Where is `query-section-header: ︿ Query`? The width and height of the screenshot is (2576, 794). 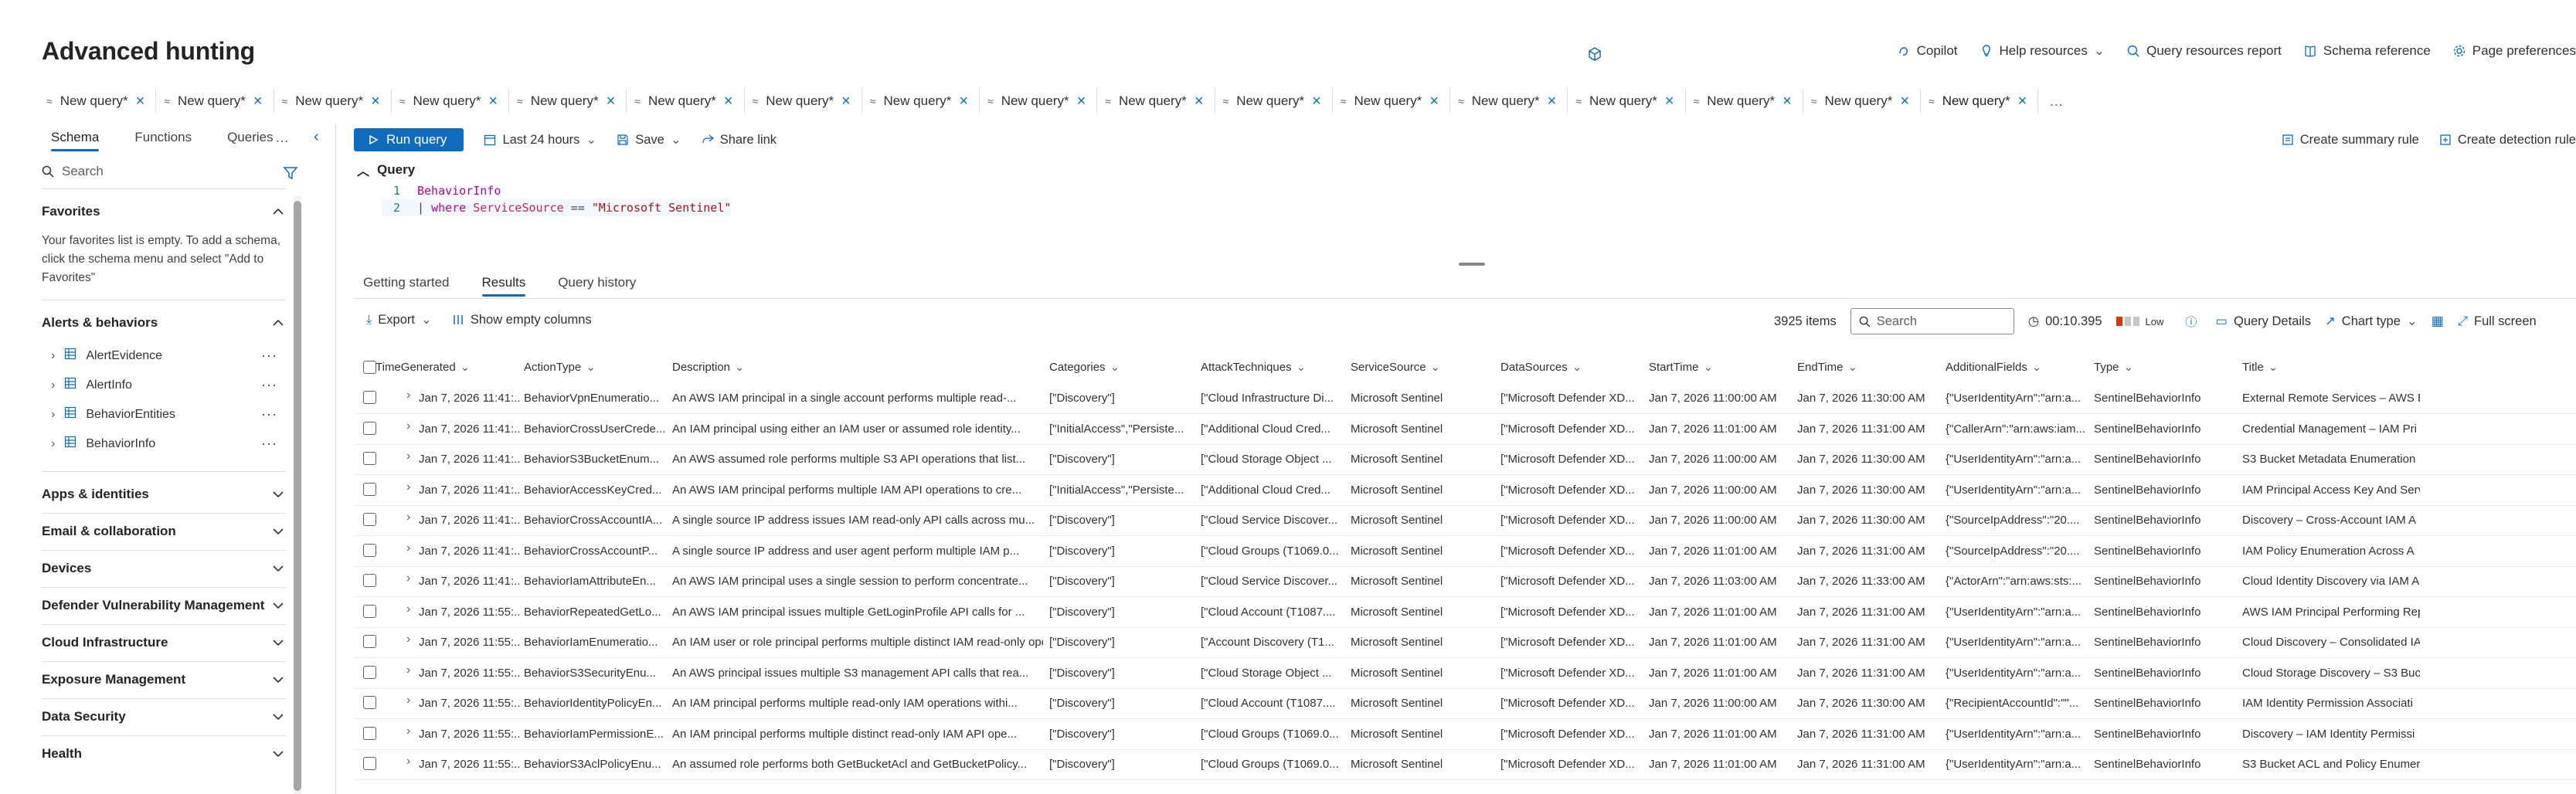 query-section-header: ︿ Query is located at coordinates (386, 170).